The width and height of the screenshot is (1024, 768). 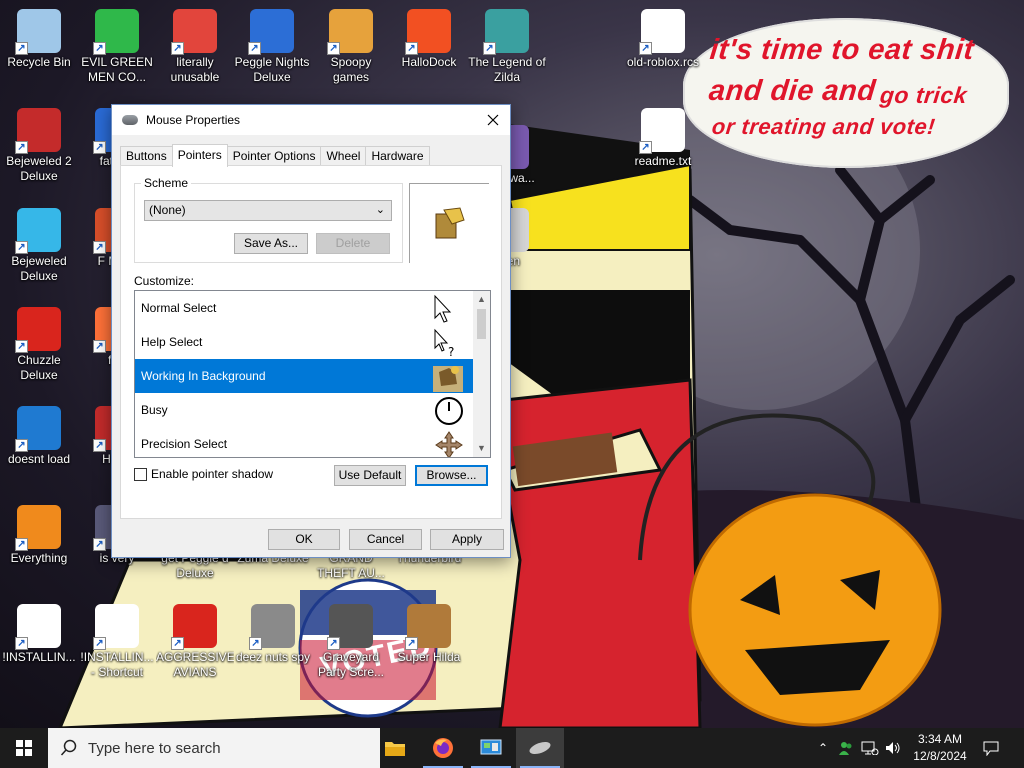 I want to click on clock-time: 3:34 AM, so click(x=940, y=739).